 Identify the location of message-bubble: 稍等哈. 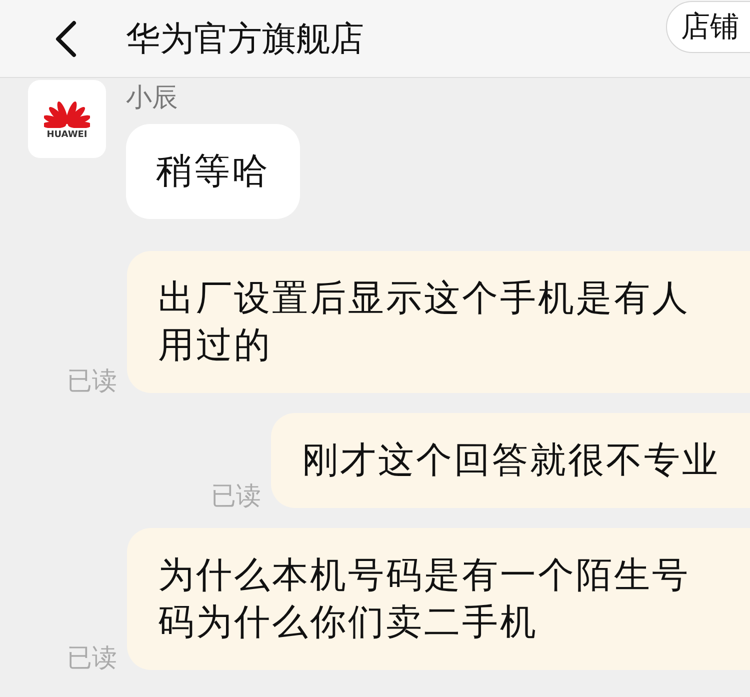
(213, 171).